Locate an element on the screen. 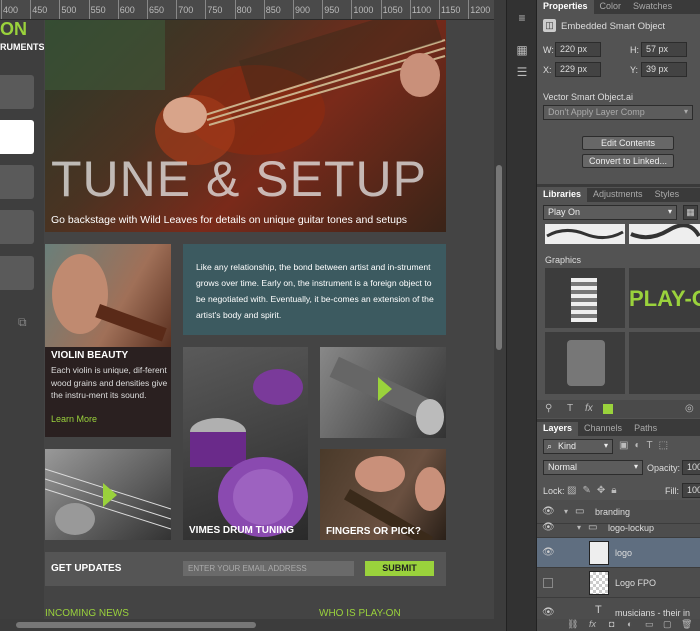 The width and height of the screenshot is (700, 631). notes-icon: ☰ is located at coordinates (522, 72).